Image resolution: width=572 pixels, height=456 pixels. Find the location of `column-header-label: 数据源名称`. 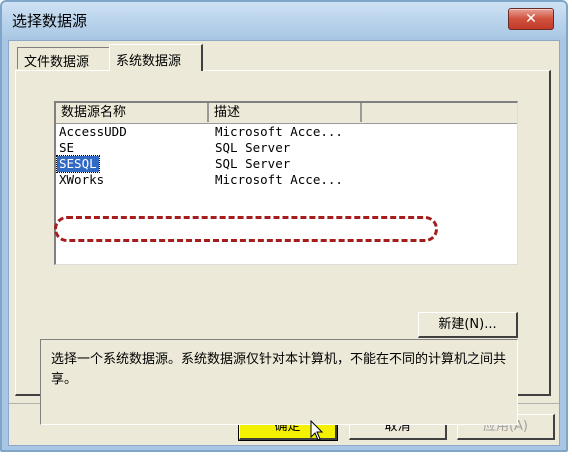

column-header-label: 数据源名称 is located at coordinates (94, 112).